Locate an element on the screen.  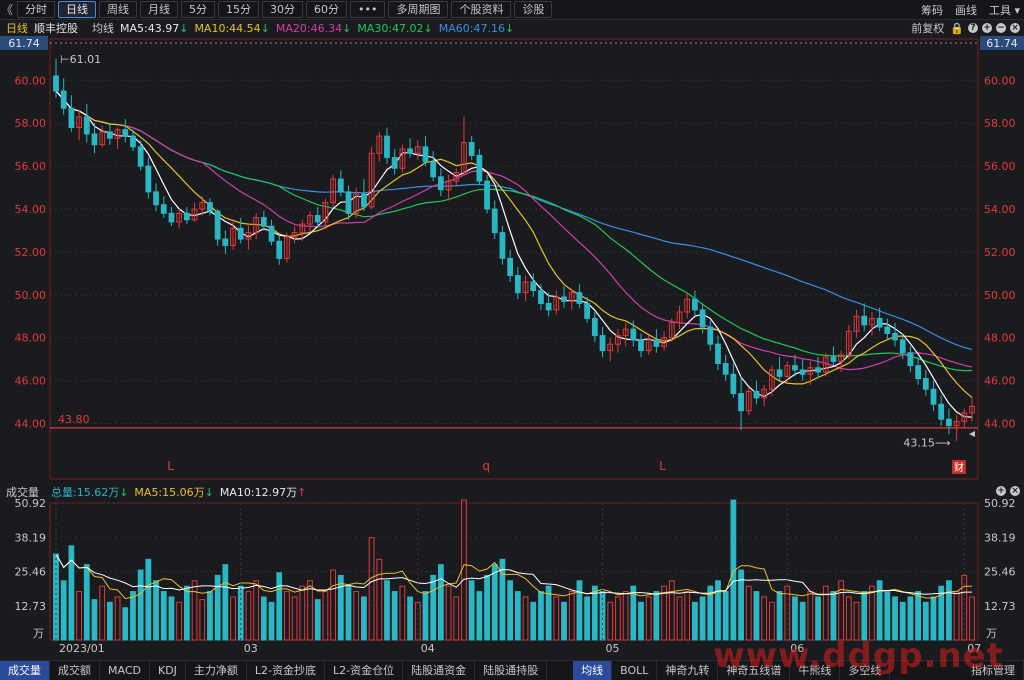
tab-main-net: 主力净额 is located at coordinates (216, 670).